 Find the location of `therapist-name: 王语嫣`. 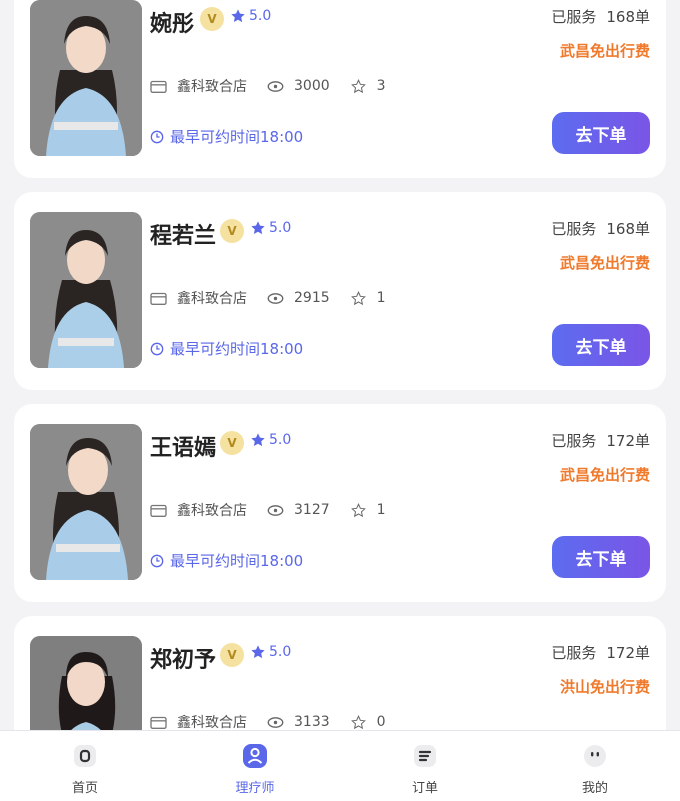

therapist-name: 王语嫣 is located at coordinates (183, 448).